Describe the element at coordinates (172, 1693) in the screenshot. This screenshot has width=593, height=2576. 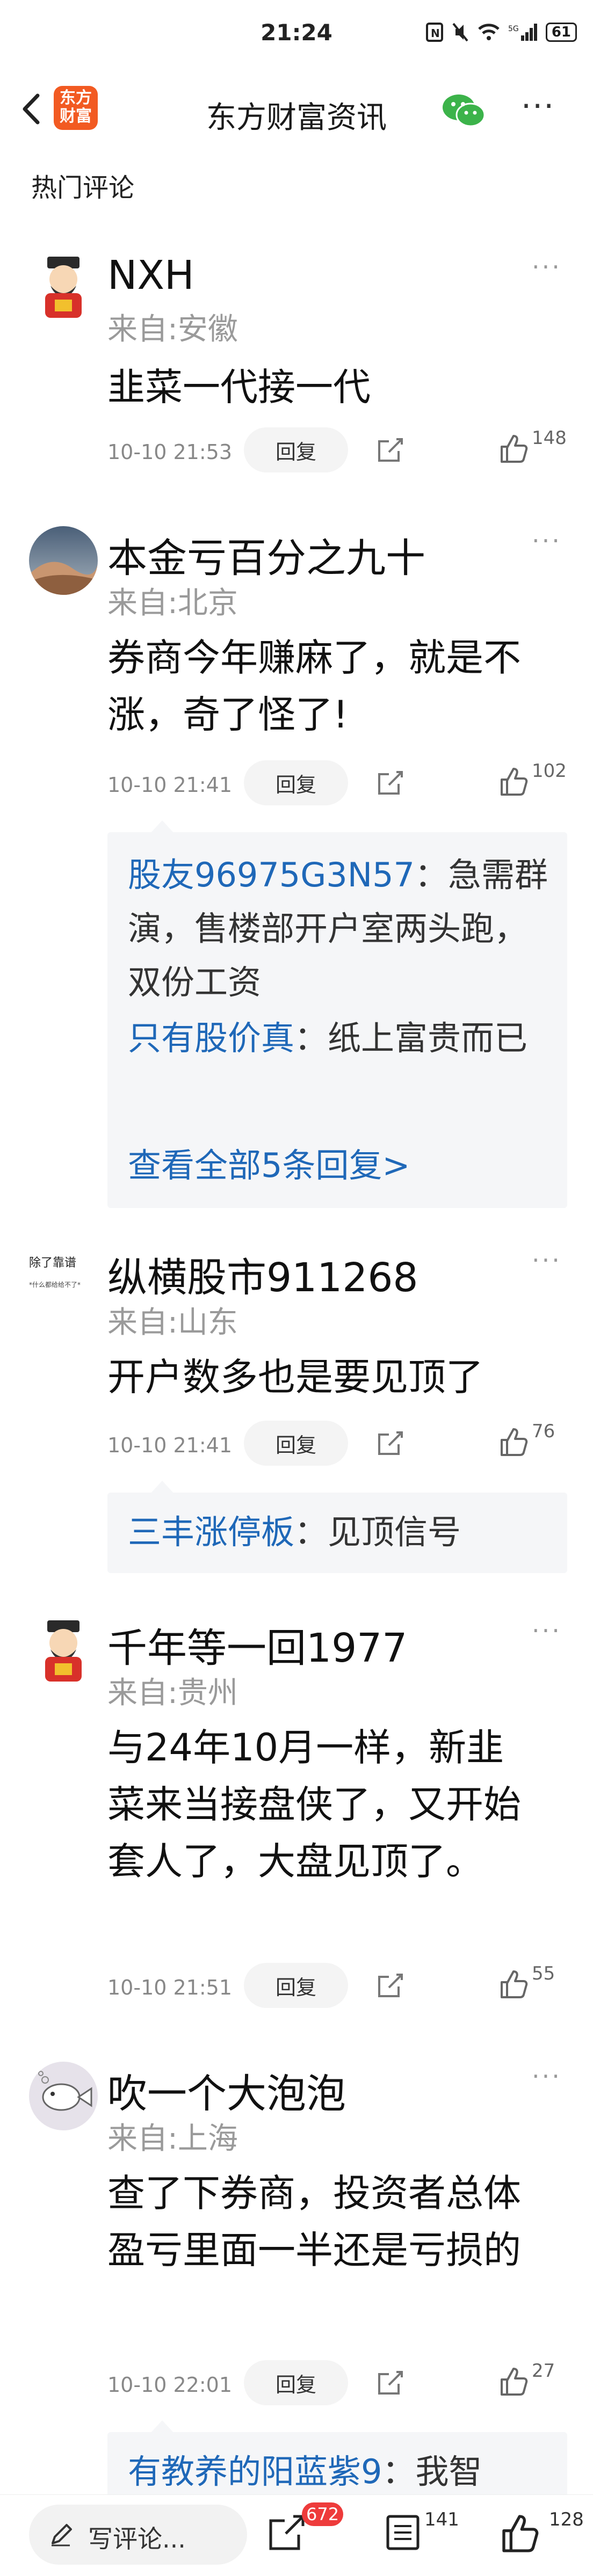
I see `comment-location: 来自:贵州` at that location.